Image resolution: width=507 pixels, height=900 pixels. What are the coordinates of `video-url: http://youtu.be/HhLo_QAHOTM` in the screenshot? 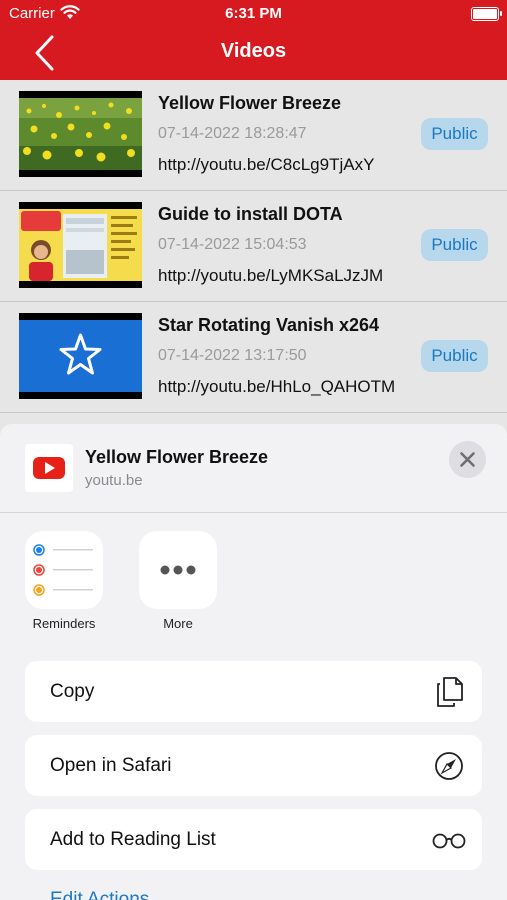 It's located at (276, 387).